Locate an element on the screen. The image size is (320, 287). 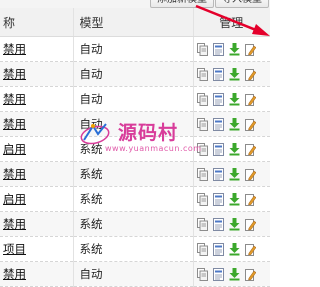
watermark-url: www.yuanmacun.com is located at coordinates (153, 148).